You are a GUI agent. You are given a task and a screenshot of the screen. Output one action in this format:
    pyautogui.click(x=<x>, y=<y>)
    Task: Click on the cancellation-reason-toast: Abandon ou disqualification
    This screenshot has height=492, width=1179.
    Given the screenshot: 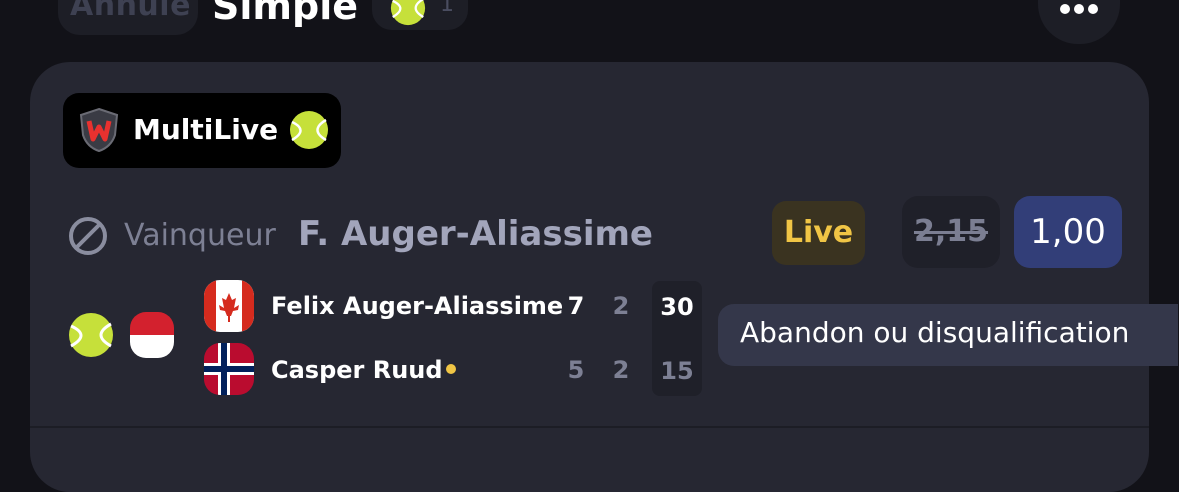 What is the action you would take?
    pyautogui.click(x=948, y=335)
    